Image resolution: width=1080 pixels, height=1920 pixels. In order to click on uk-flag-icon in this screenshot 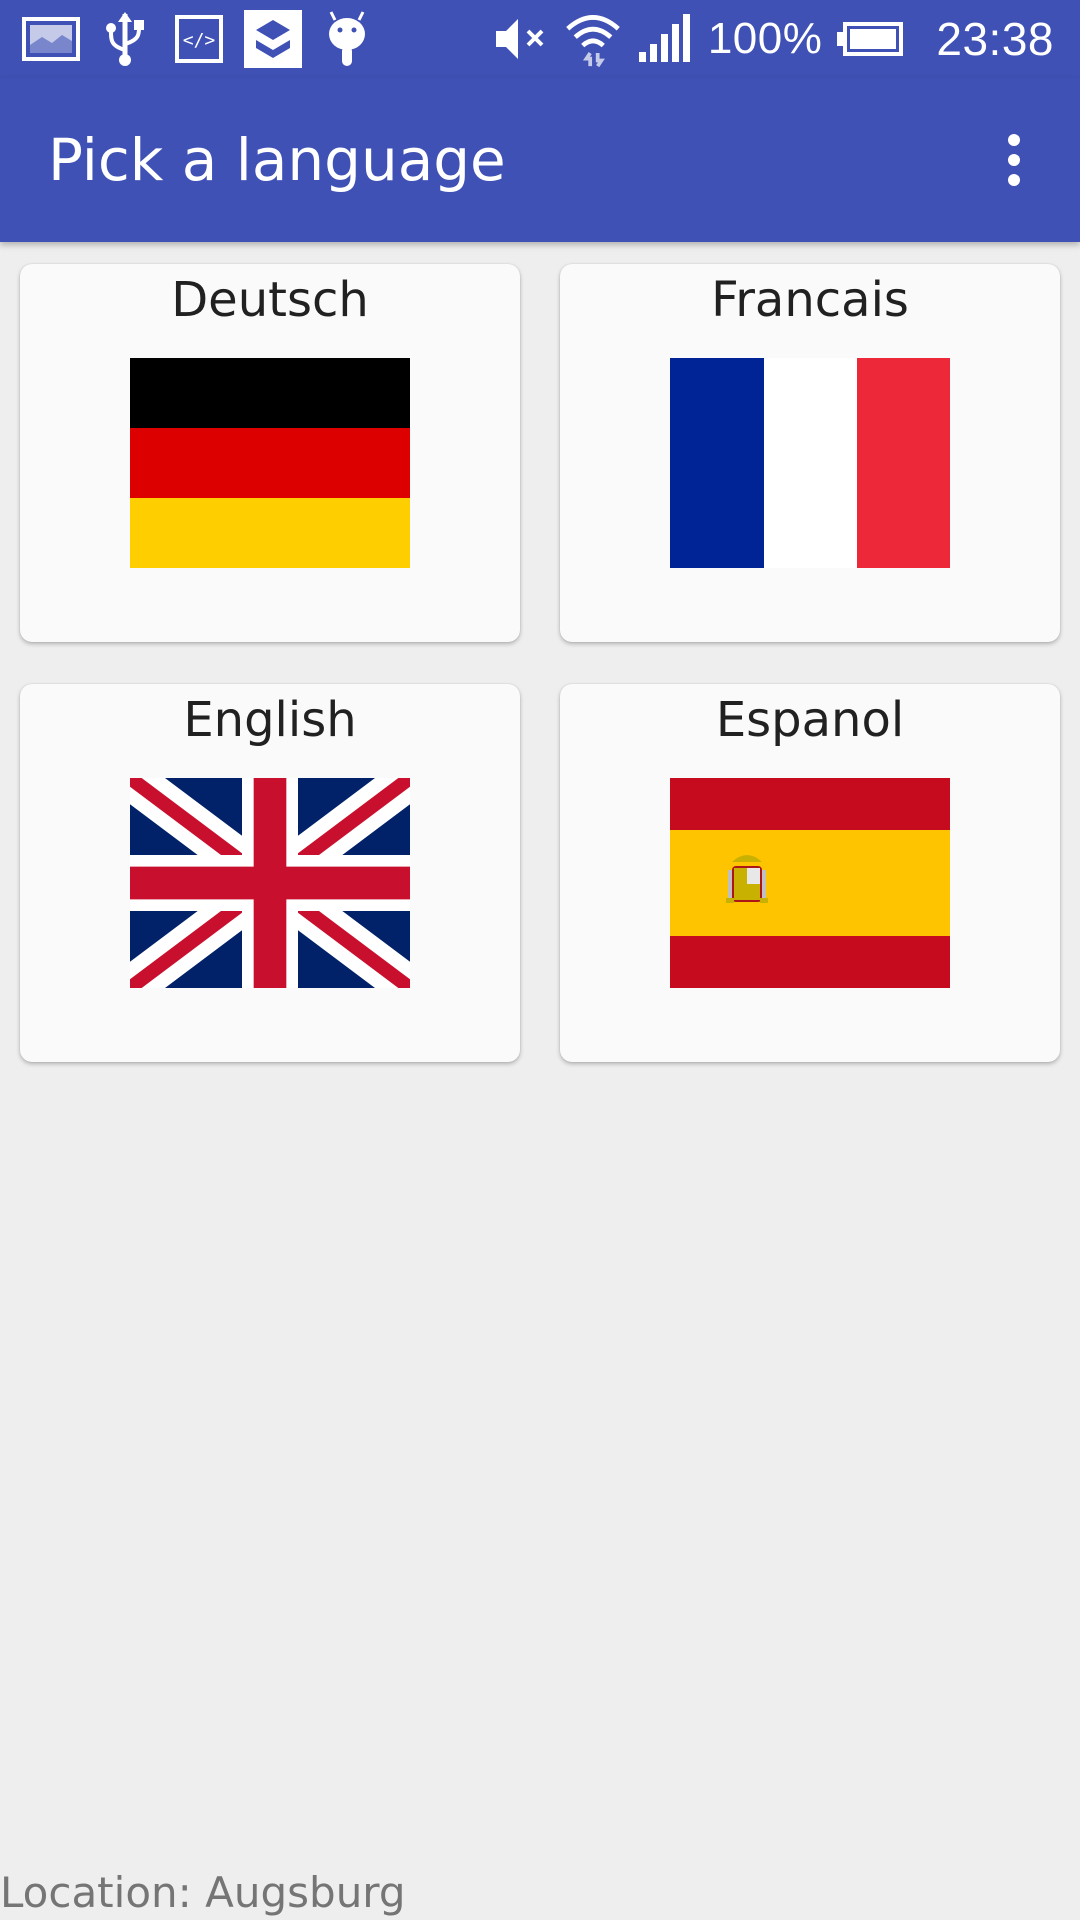, I will do `click(270, 883)`.